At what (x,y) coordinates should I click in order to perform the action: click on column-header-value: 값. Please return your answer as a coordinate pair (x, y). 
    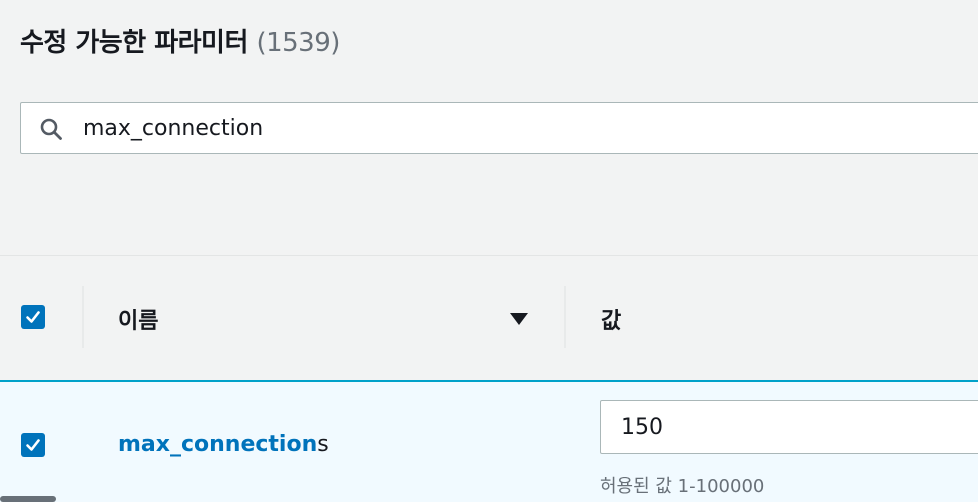
    Looking at the image, I should click on (611, 319).